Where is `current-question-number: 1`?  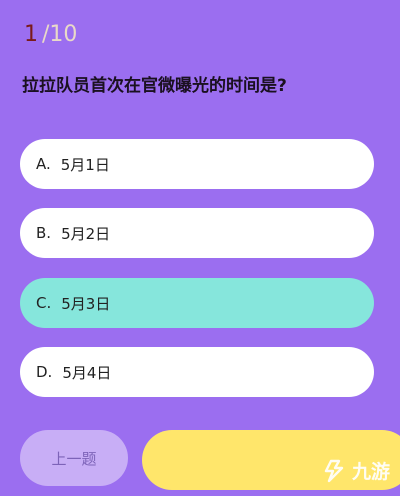 current-question-number: 1 is located at coordinates (31, 34).